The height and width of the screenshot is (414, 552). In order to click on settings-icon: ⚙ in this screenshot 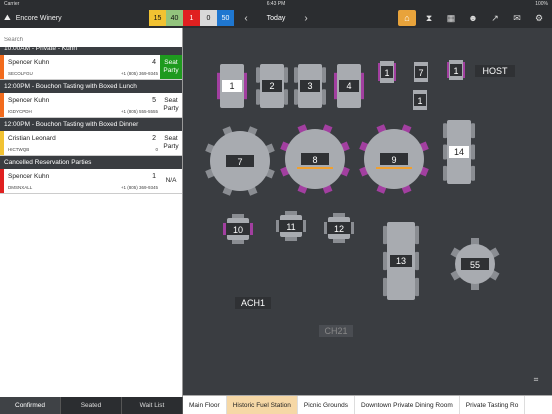, I will do `click(539, 18)`.